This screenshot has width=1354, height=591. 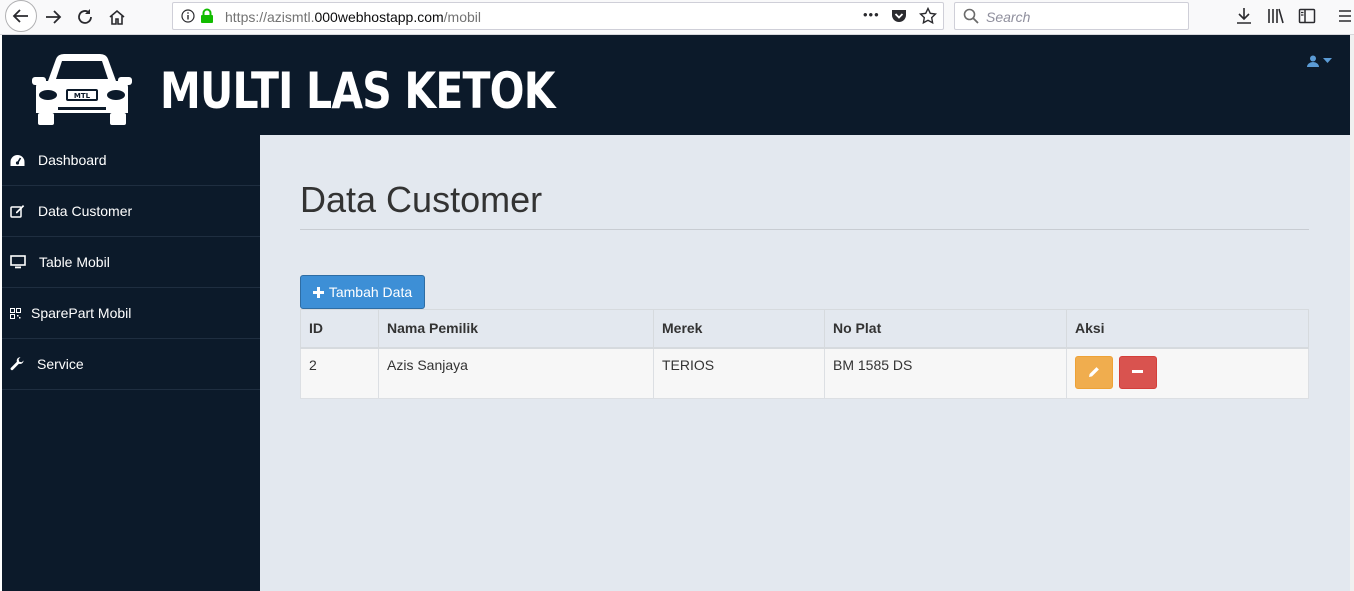 I want to click on car-logo-icon: MTL, so click(x=82, y=91).